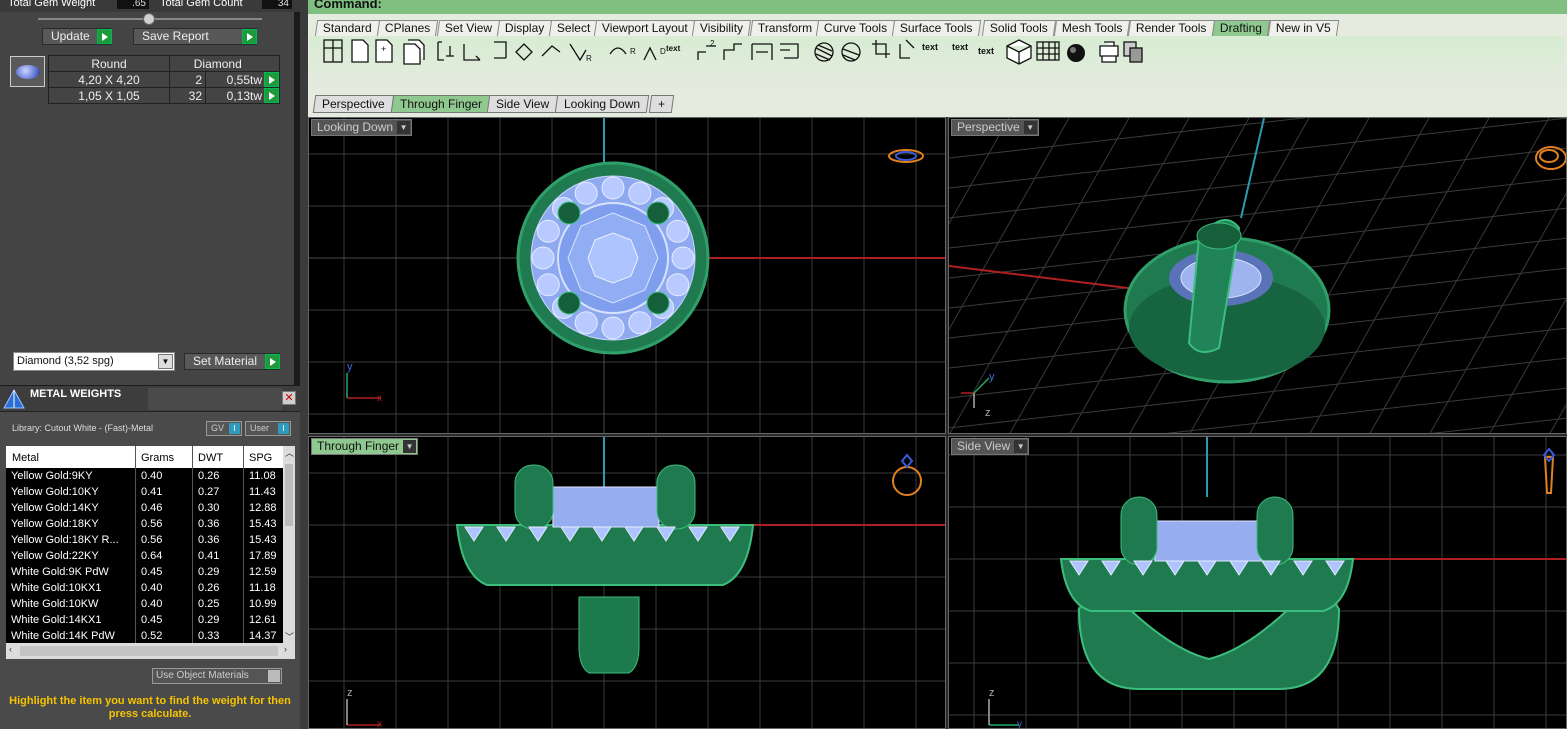 The width and height of the screenshot is (1567, 729). I want to click on metal-table-row: Yellow Gold:10KY 0.41 0.27 11.43, so click(144, 492).